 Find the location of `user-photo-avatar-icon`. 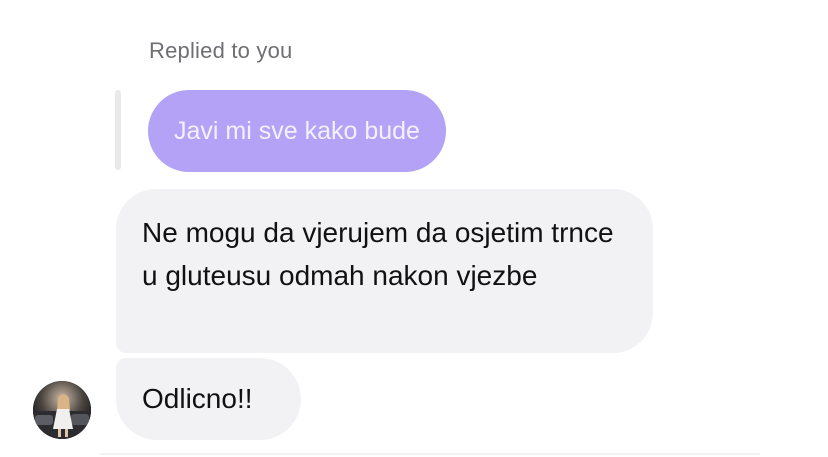

user-photo-avatar-icon is located at coordinates (62, 410).